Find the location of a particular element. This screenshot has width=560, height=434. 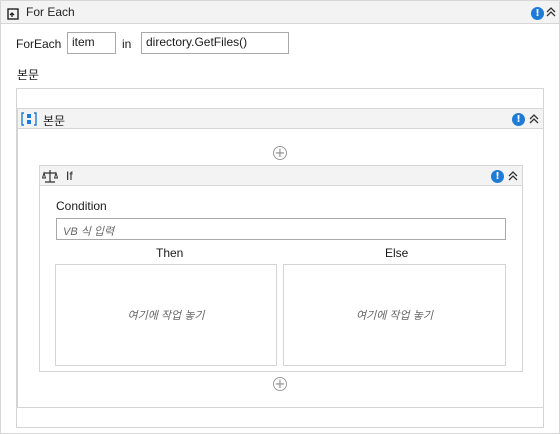

if-title: If is located at coordinates (69, 176).